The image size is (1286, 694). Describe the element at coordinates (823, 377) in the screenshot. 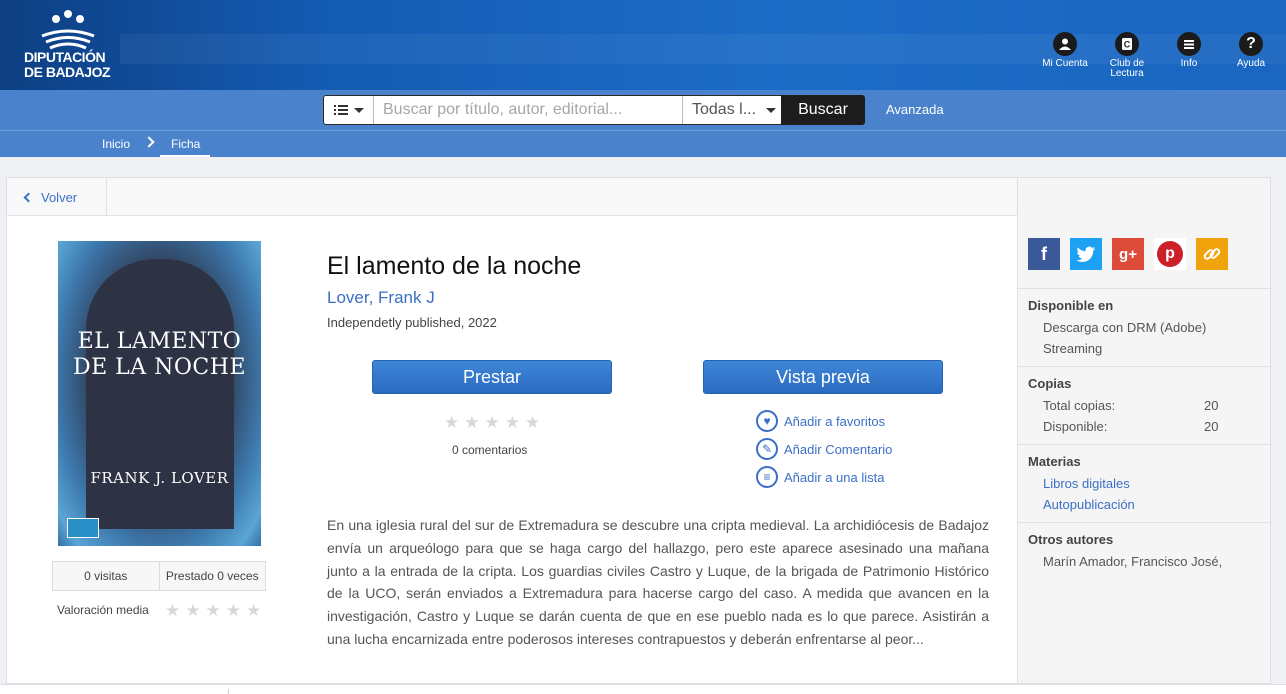

I see `preview-button: Vista previa` at that location.